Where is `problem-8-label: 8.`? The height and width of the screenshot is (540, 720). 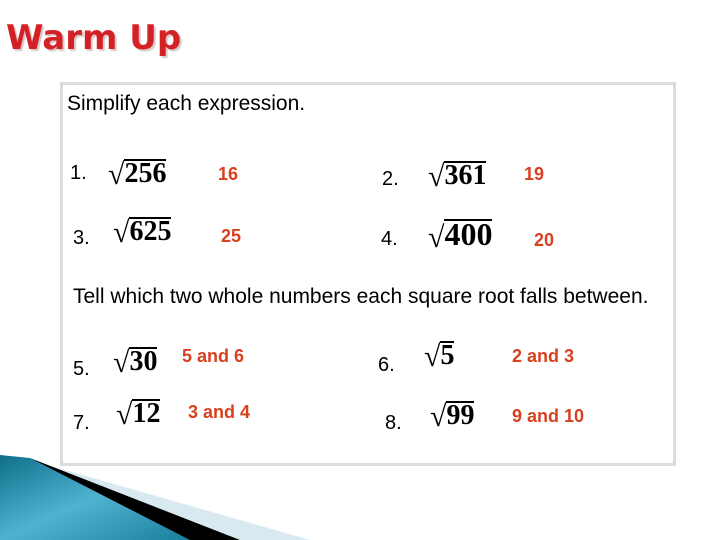
problem-8-label: 8. is located at coordinates (393, 423).